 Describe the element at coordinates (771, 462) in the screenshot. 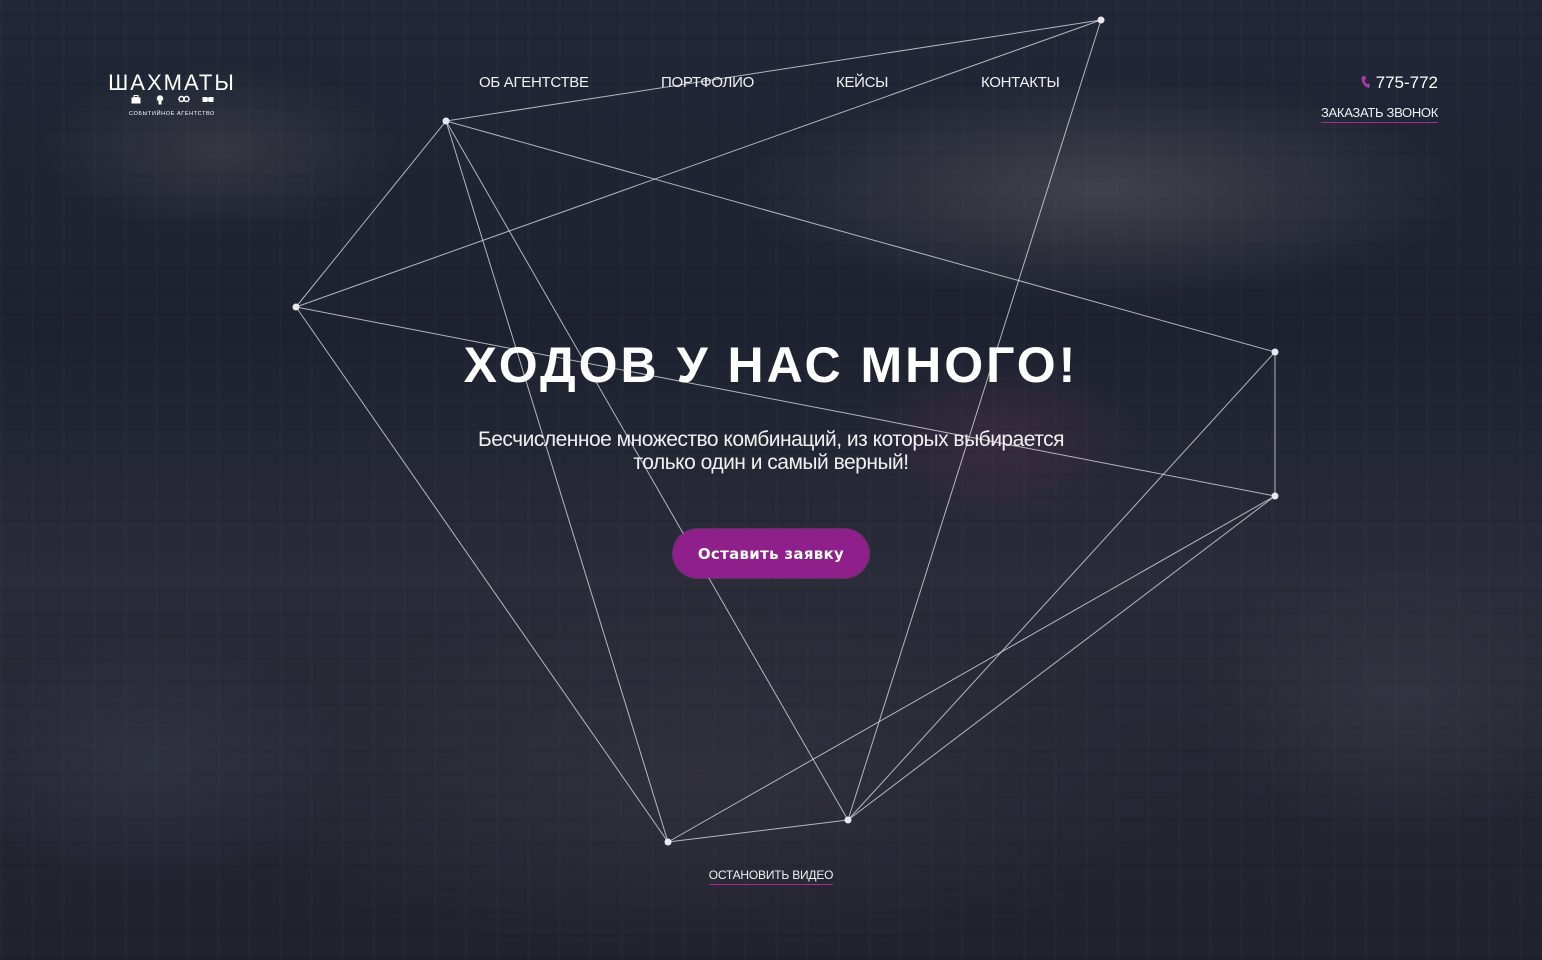

I see `hero-subtitle-line2: только один и самый верный!` at that location.